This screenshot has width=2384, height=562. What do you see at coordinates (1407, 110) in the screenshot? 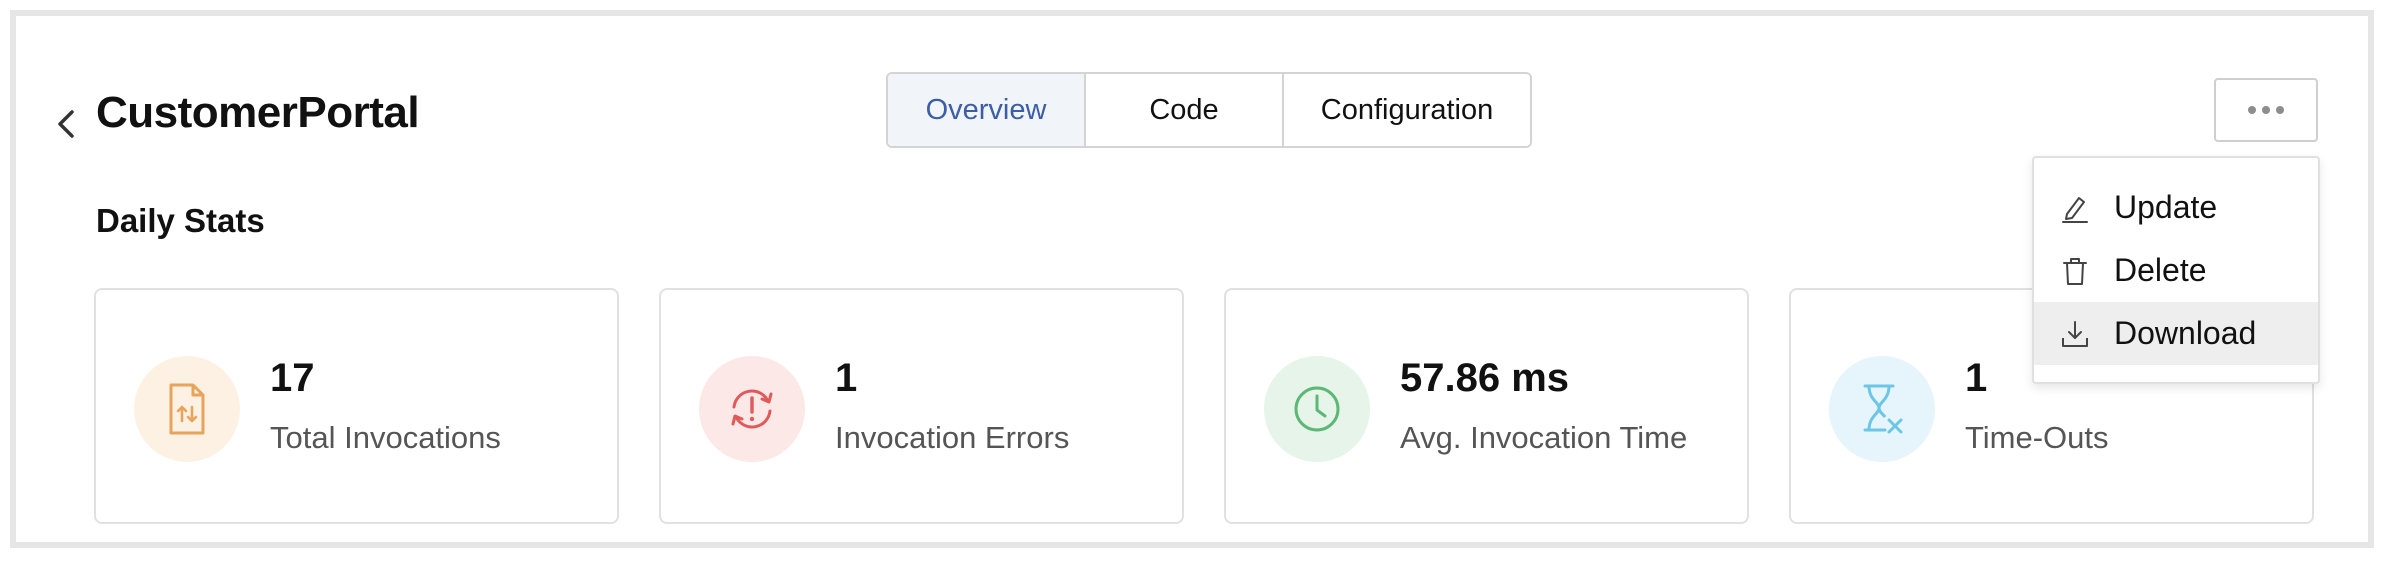
I see `tab-configuration: Configuration` at bounding box center [1407, 110].